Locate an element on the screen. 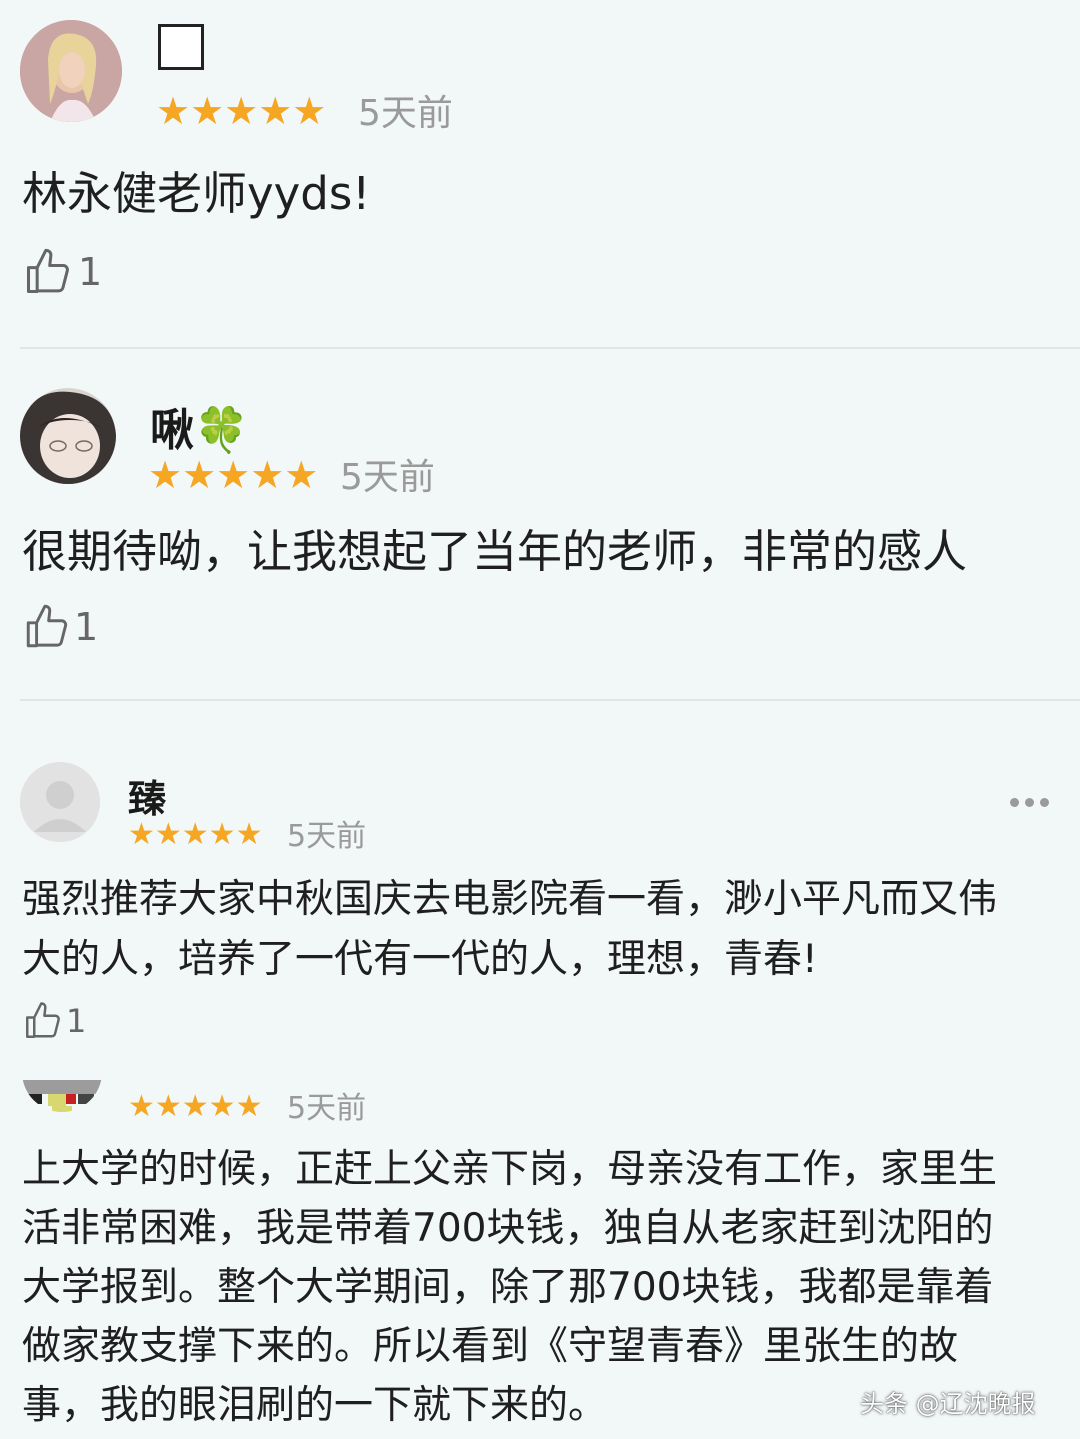  girl-avatar-image is located at coordinates (68, 436).